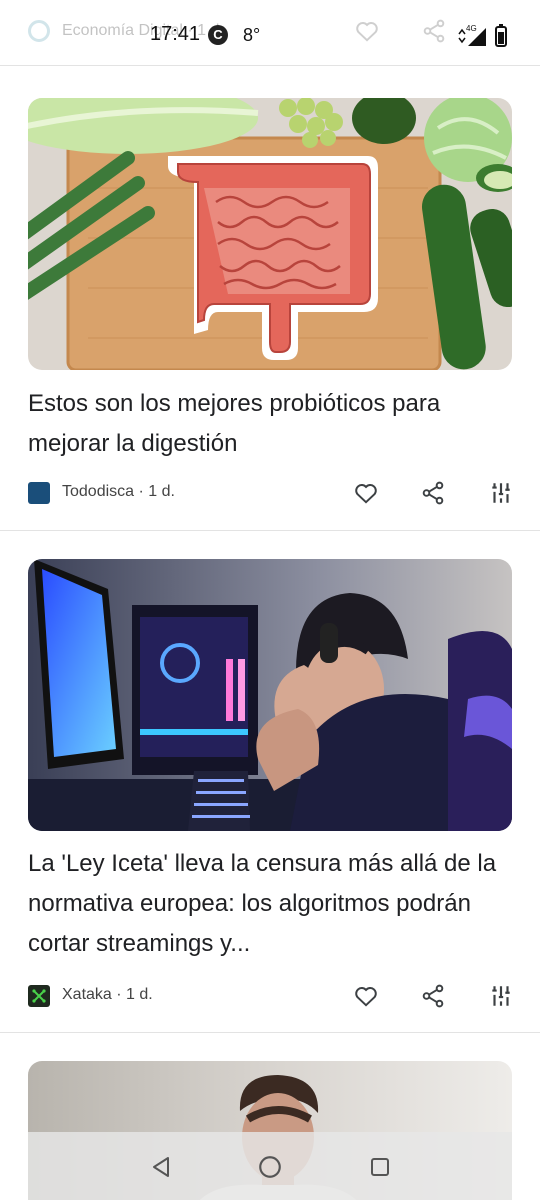 The image size is (540, 1200). Describe the element at coordinates (218, 35) in the screenshot. I see `carrier-badge: C` at that location.